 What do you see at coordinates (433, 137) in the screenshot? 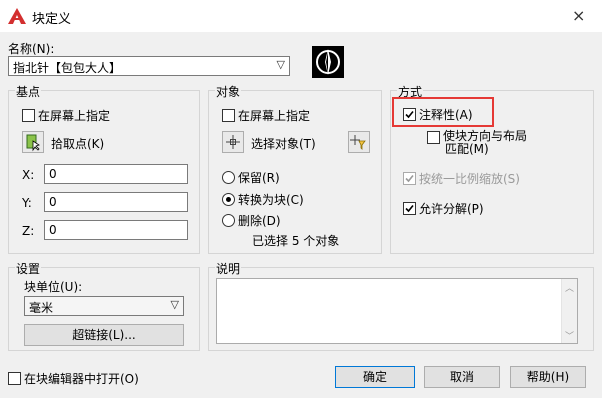
I see `match-orientation-checkbox` at bounding box center [433, 137].